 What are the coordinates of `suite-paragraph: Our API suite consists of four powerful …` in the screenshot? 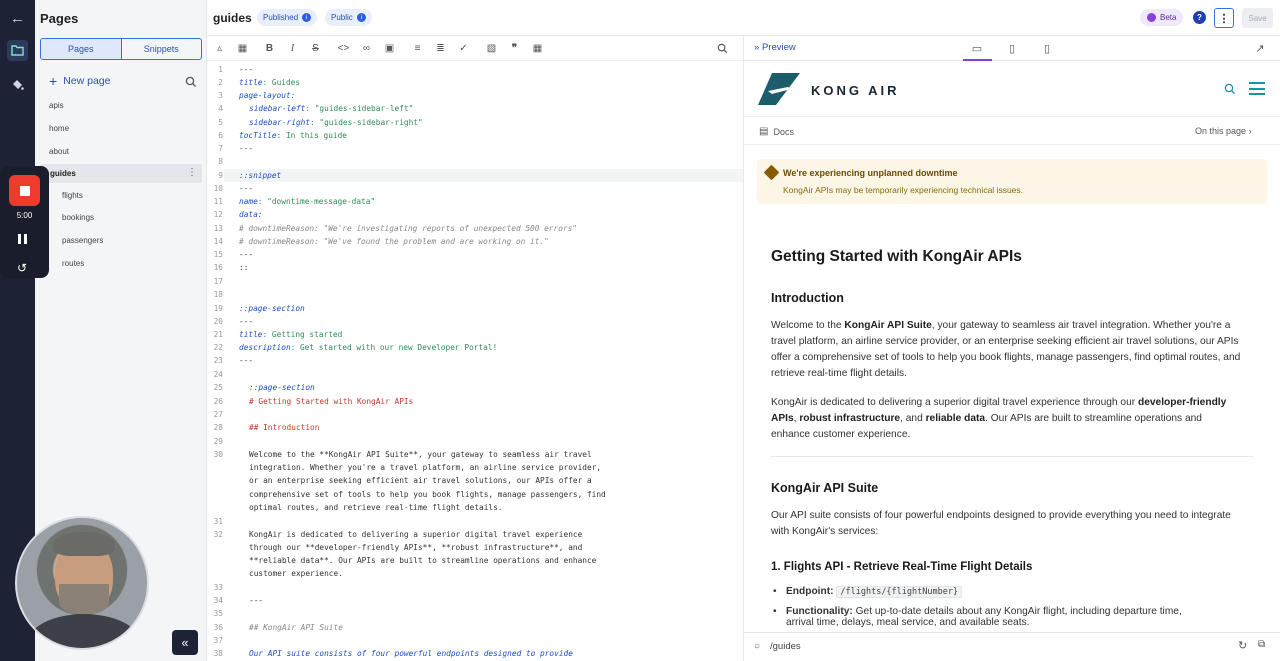 It's located at (1001, 523).